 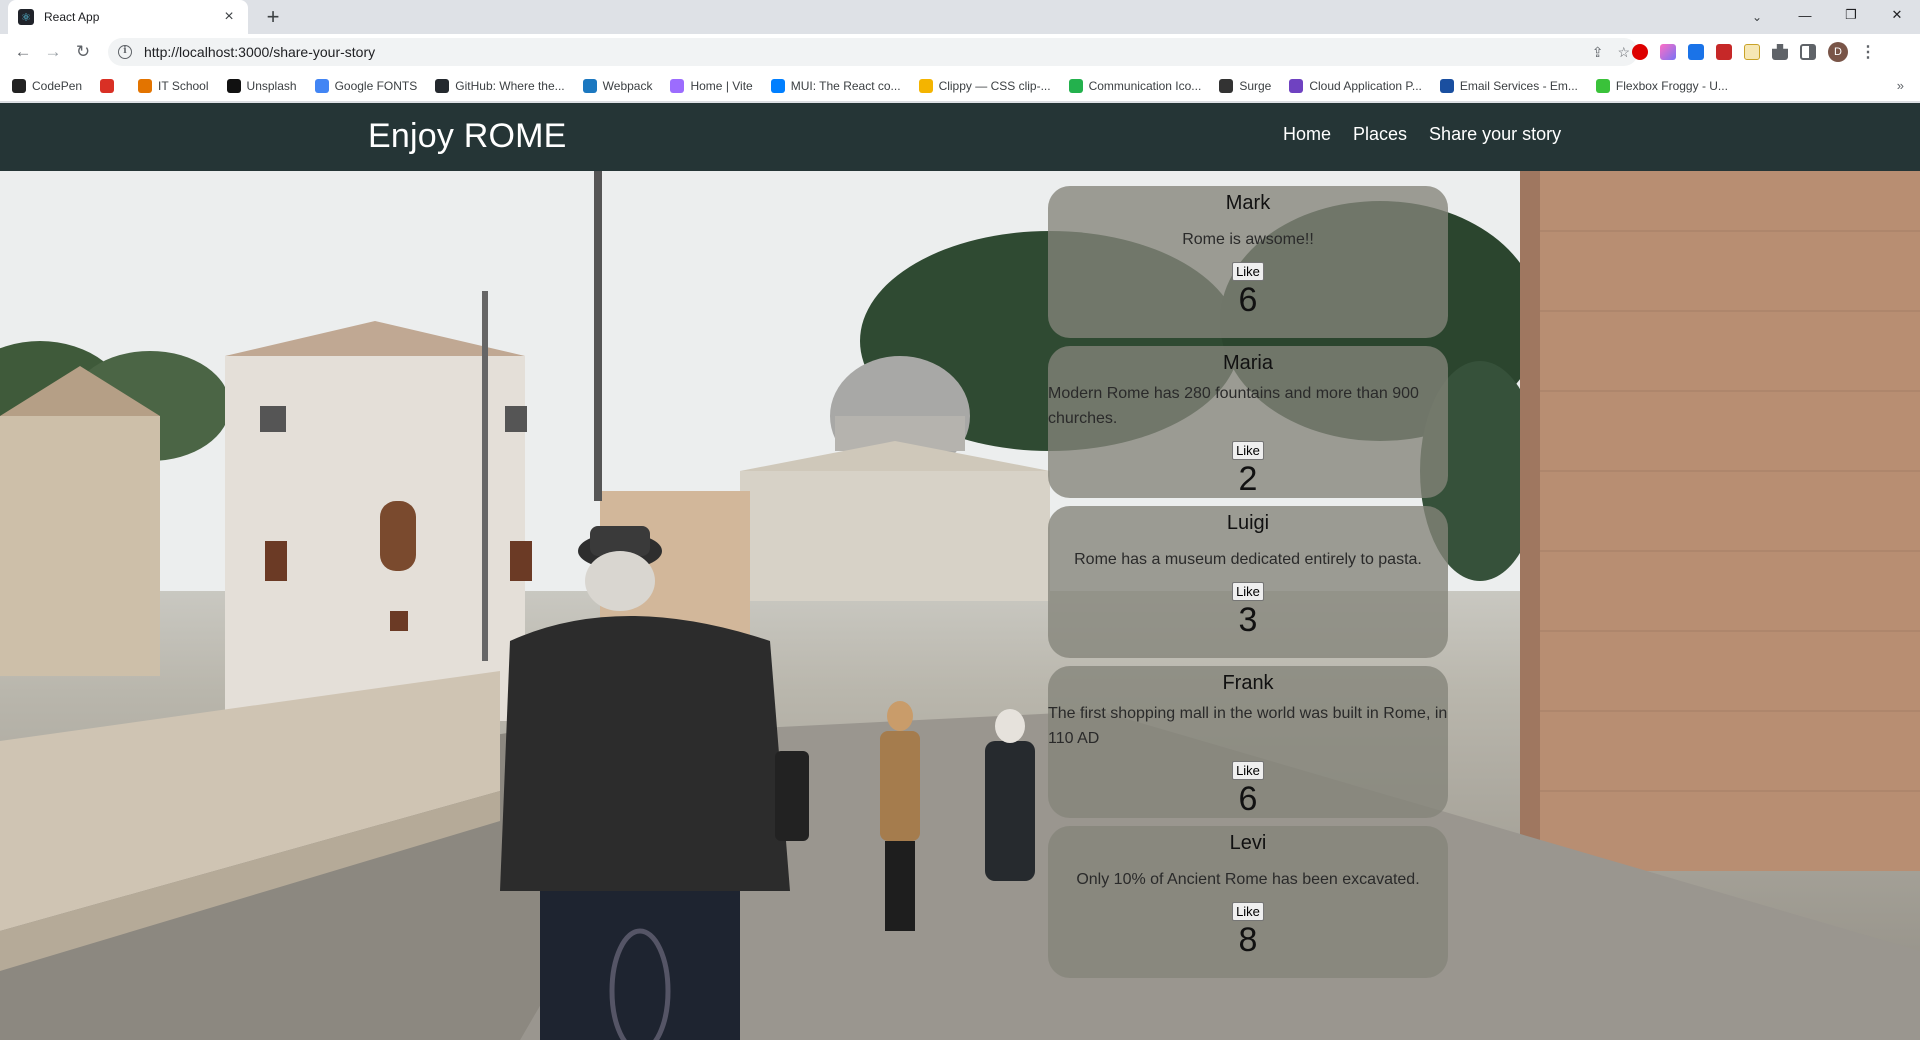 I want to click on share-icon: ⇪, so click(x=1598, y=52).